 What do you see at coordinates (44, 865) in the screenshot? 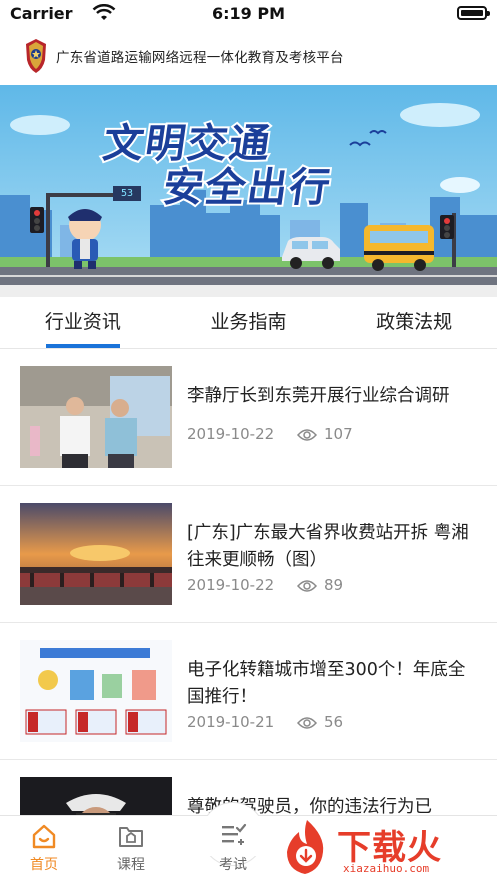
I see `tabbar-home-label: 首页` at bounding box center [44, 865].